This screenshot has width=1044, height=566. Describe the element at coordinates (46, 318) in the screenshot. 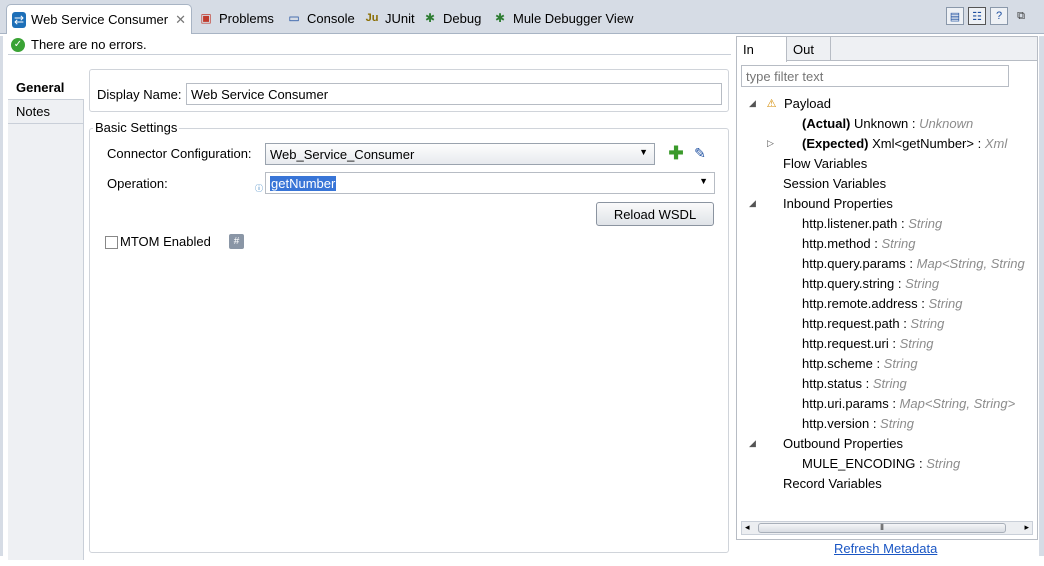

I see `section-nav: General Notes` at that location.